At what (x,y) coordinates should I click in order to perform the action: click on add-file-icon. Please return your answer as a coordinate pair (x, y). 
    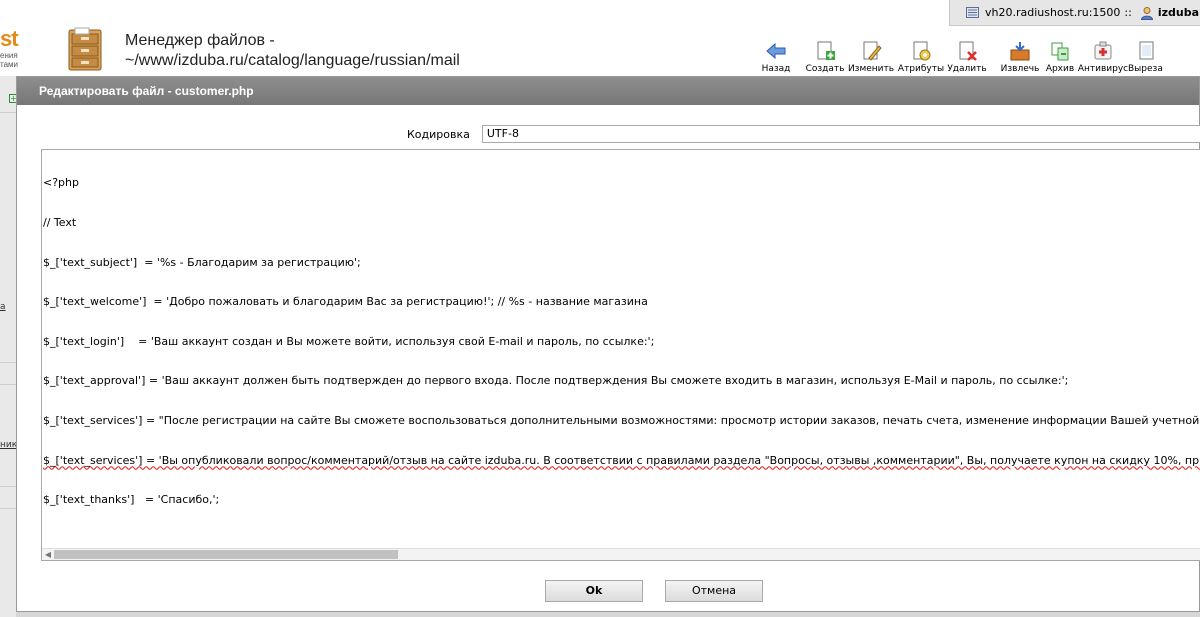
    Looking at the image, I should click on (826, 50).